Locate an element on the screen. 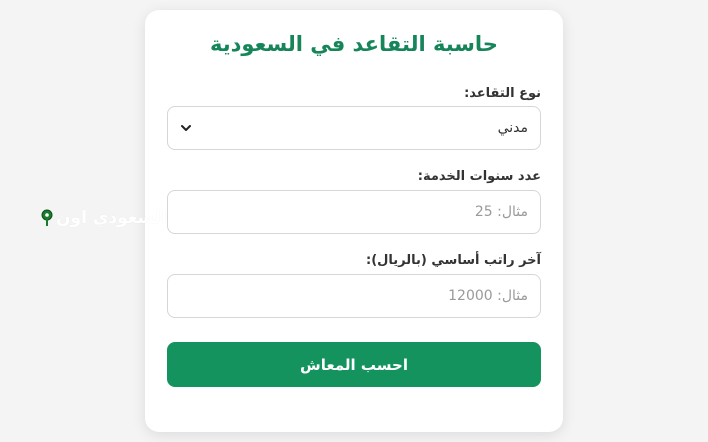 The height and width of the screenshot is (442, 708). retirement-type-select: مدني is located at coordinates (354, 128).